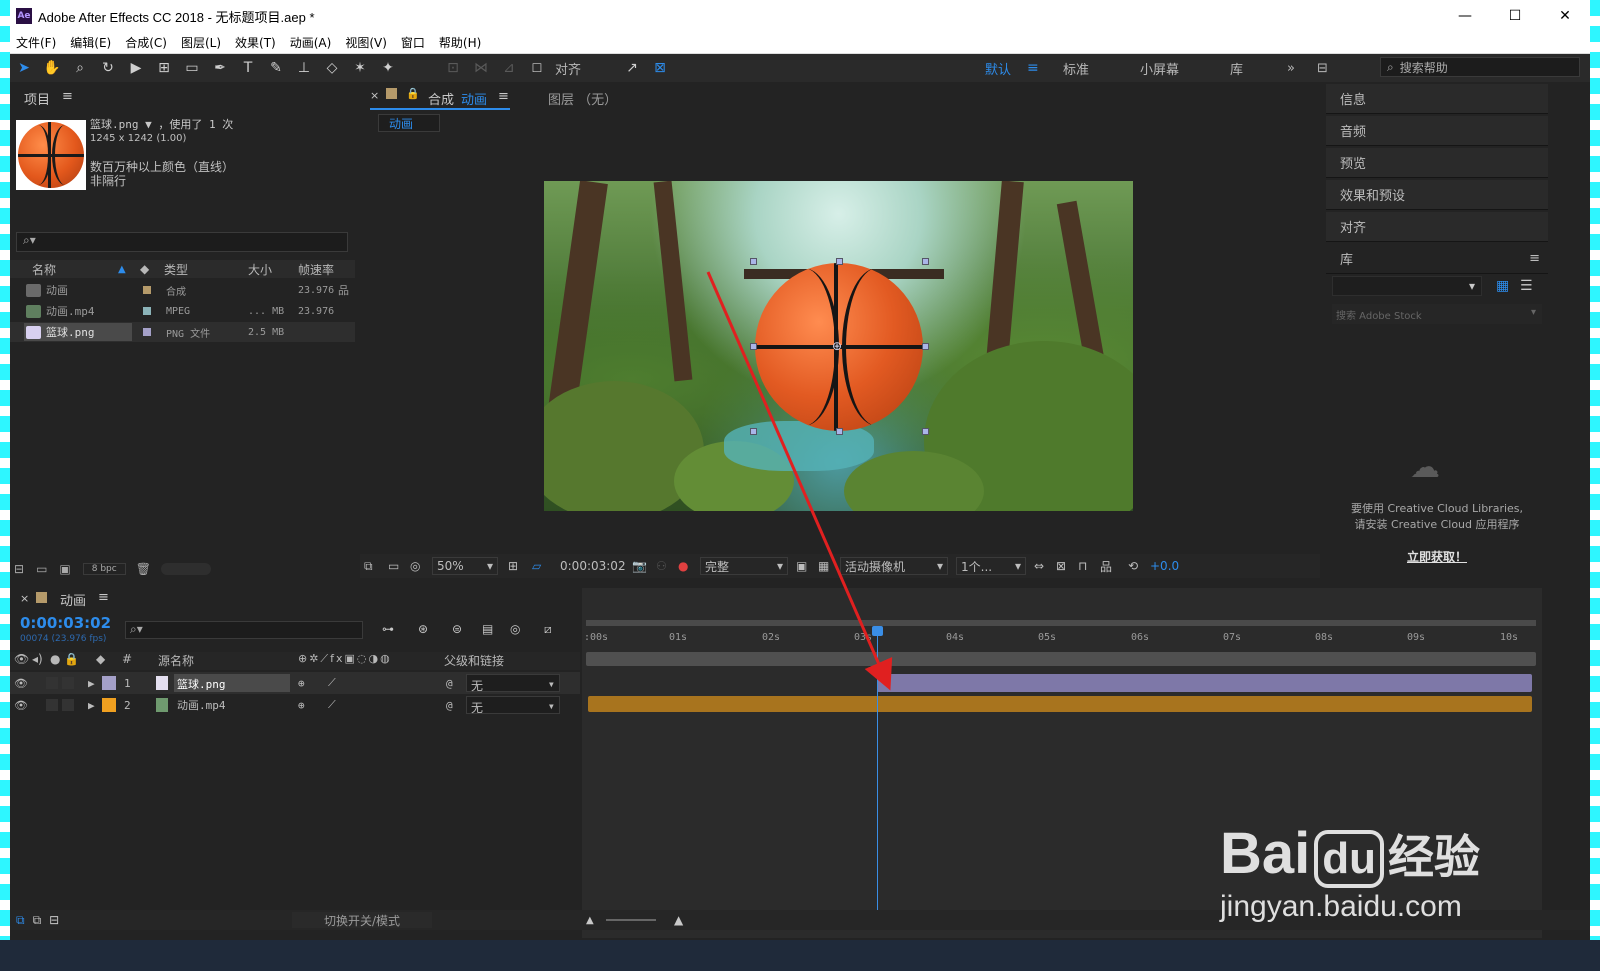 Image resolution: width=1600 pixels, height=971 pixels. Describe the element at coordinates (244, 630) in the screenshot. I see `layer-search-input: ⌕▾` at that location.